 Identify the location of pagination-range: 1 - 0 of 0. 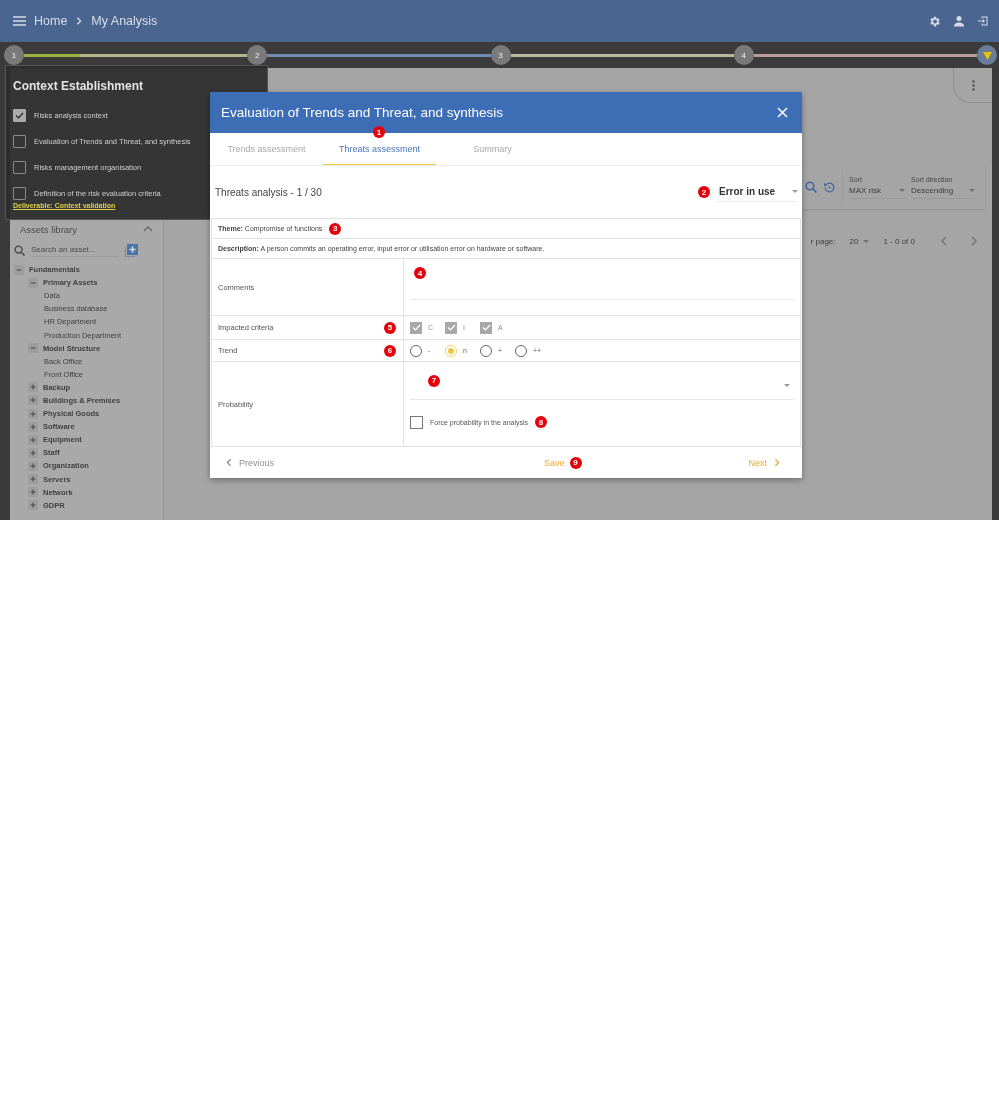
(899, 241).